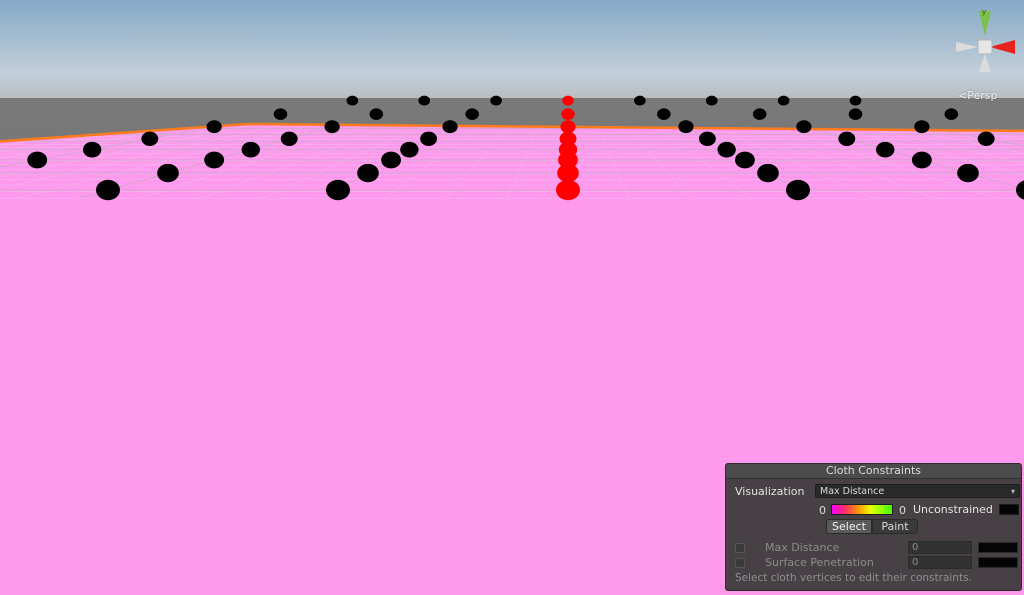  I want to click on gizmo-center-cube, so click(985, 47).